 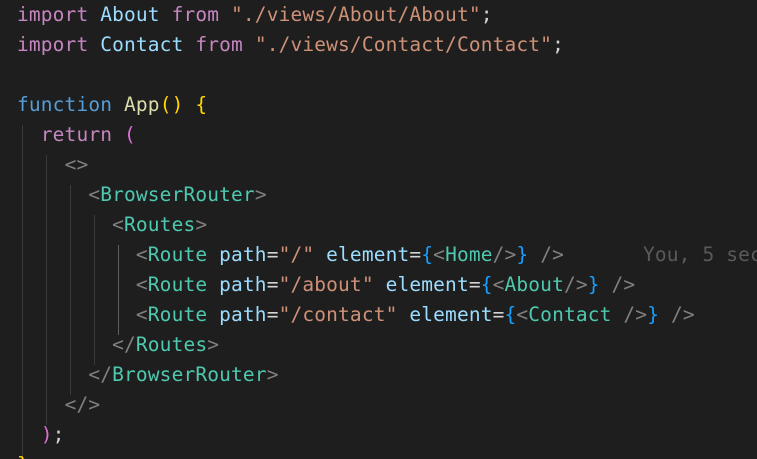 I want to click on token-keyword: function, so click(x=65, y=104).